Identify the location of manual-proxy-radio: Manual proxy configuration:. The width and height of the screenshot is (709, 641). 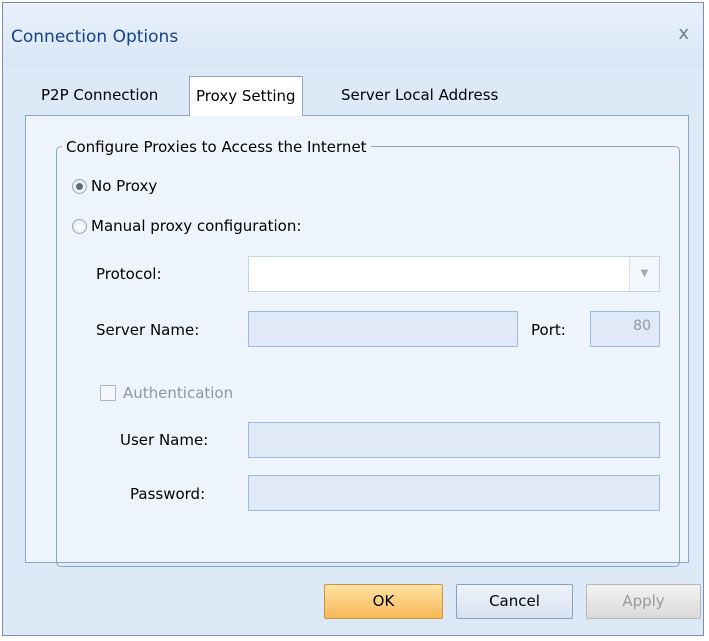
(186, 226).